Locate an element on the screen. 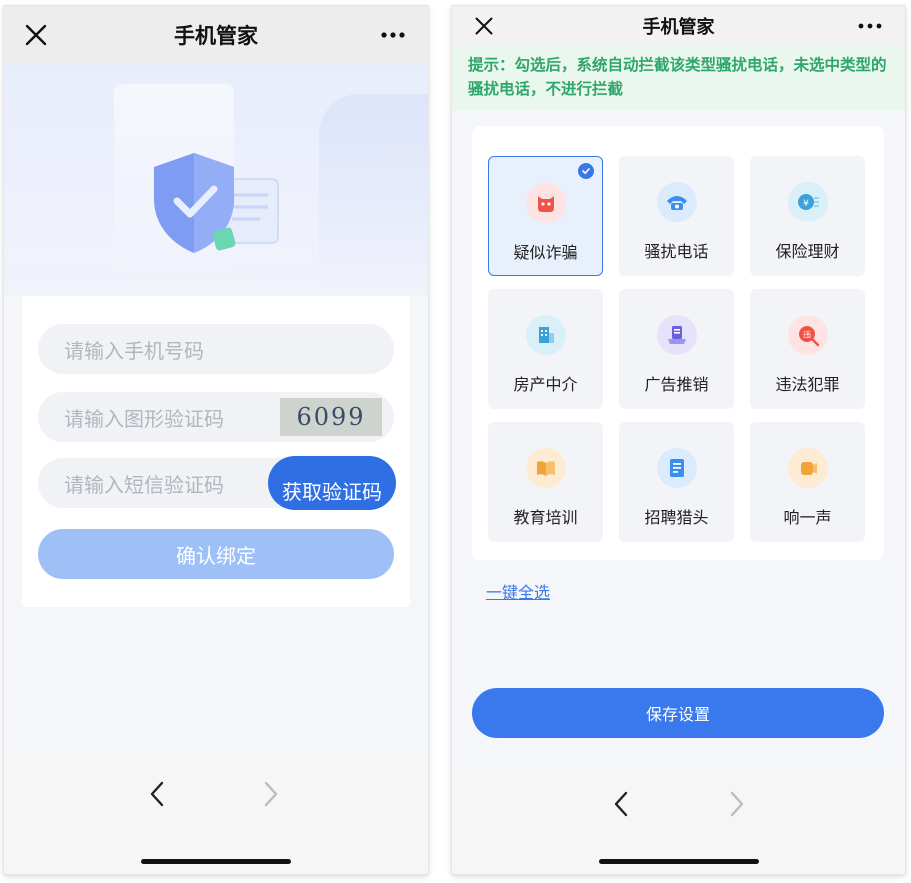 The image size is (911, 883). select-all-link: 一键全选 is located at coordinates (518, 591).